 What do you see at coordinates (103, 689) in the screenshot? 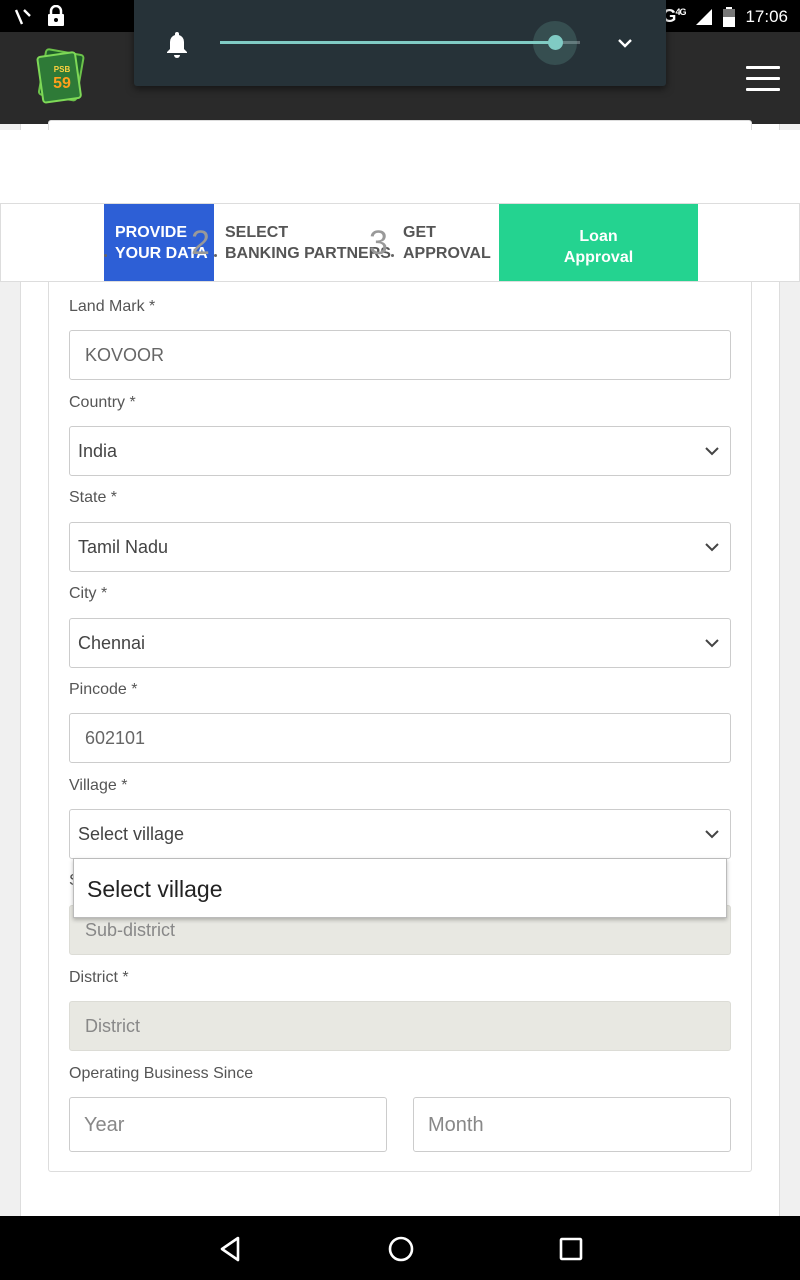
I see `pincode-label: Pincode *` at bounding box center [103, 689].